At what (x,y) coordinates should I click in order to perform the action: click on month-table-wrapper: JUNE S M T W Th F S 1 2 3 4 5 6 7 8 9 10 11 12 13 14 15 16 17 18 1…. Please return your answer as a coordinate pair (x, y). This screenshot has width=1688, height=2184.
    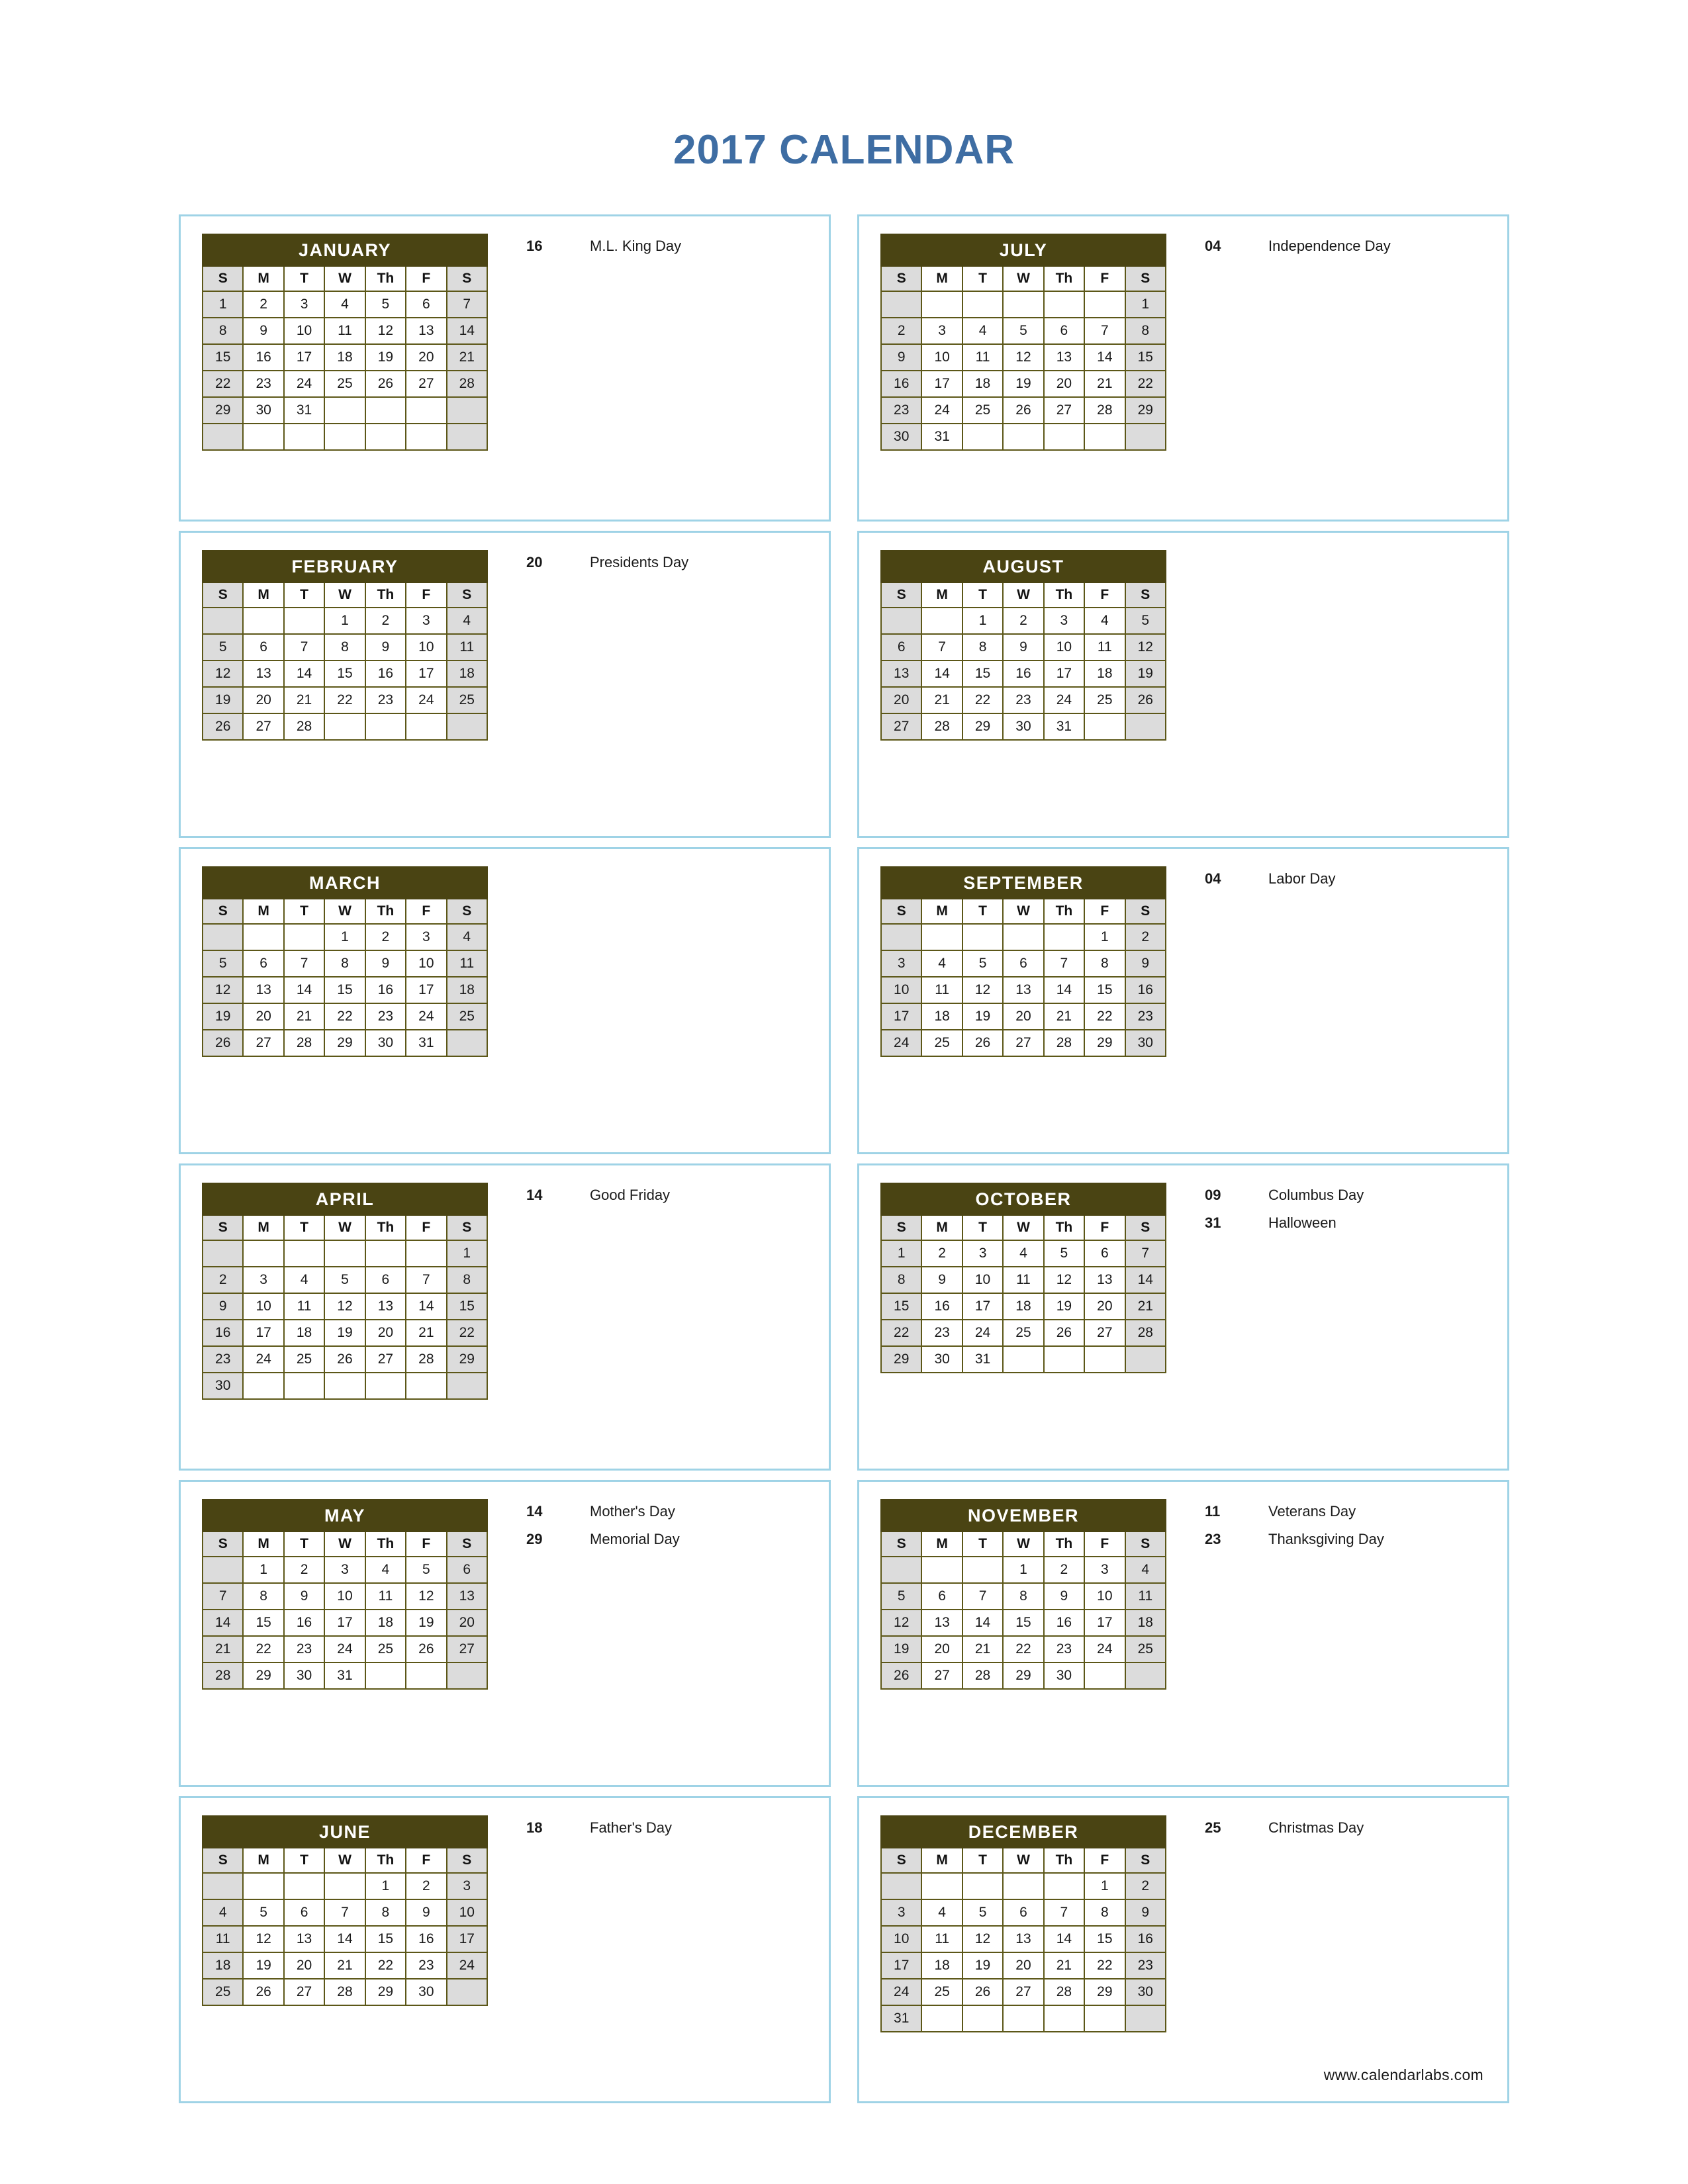
    Looking at the image, I should click on (345, 1911).